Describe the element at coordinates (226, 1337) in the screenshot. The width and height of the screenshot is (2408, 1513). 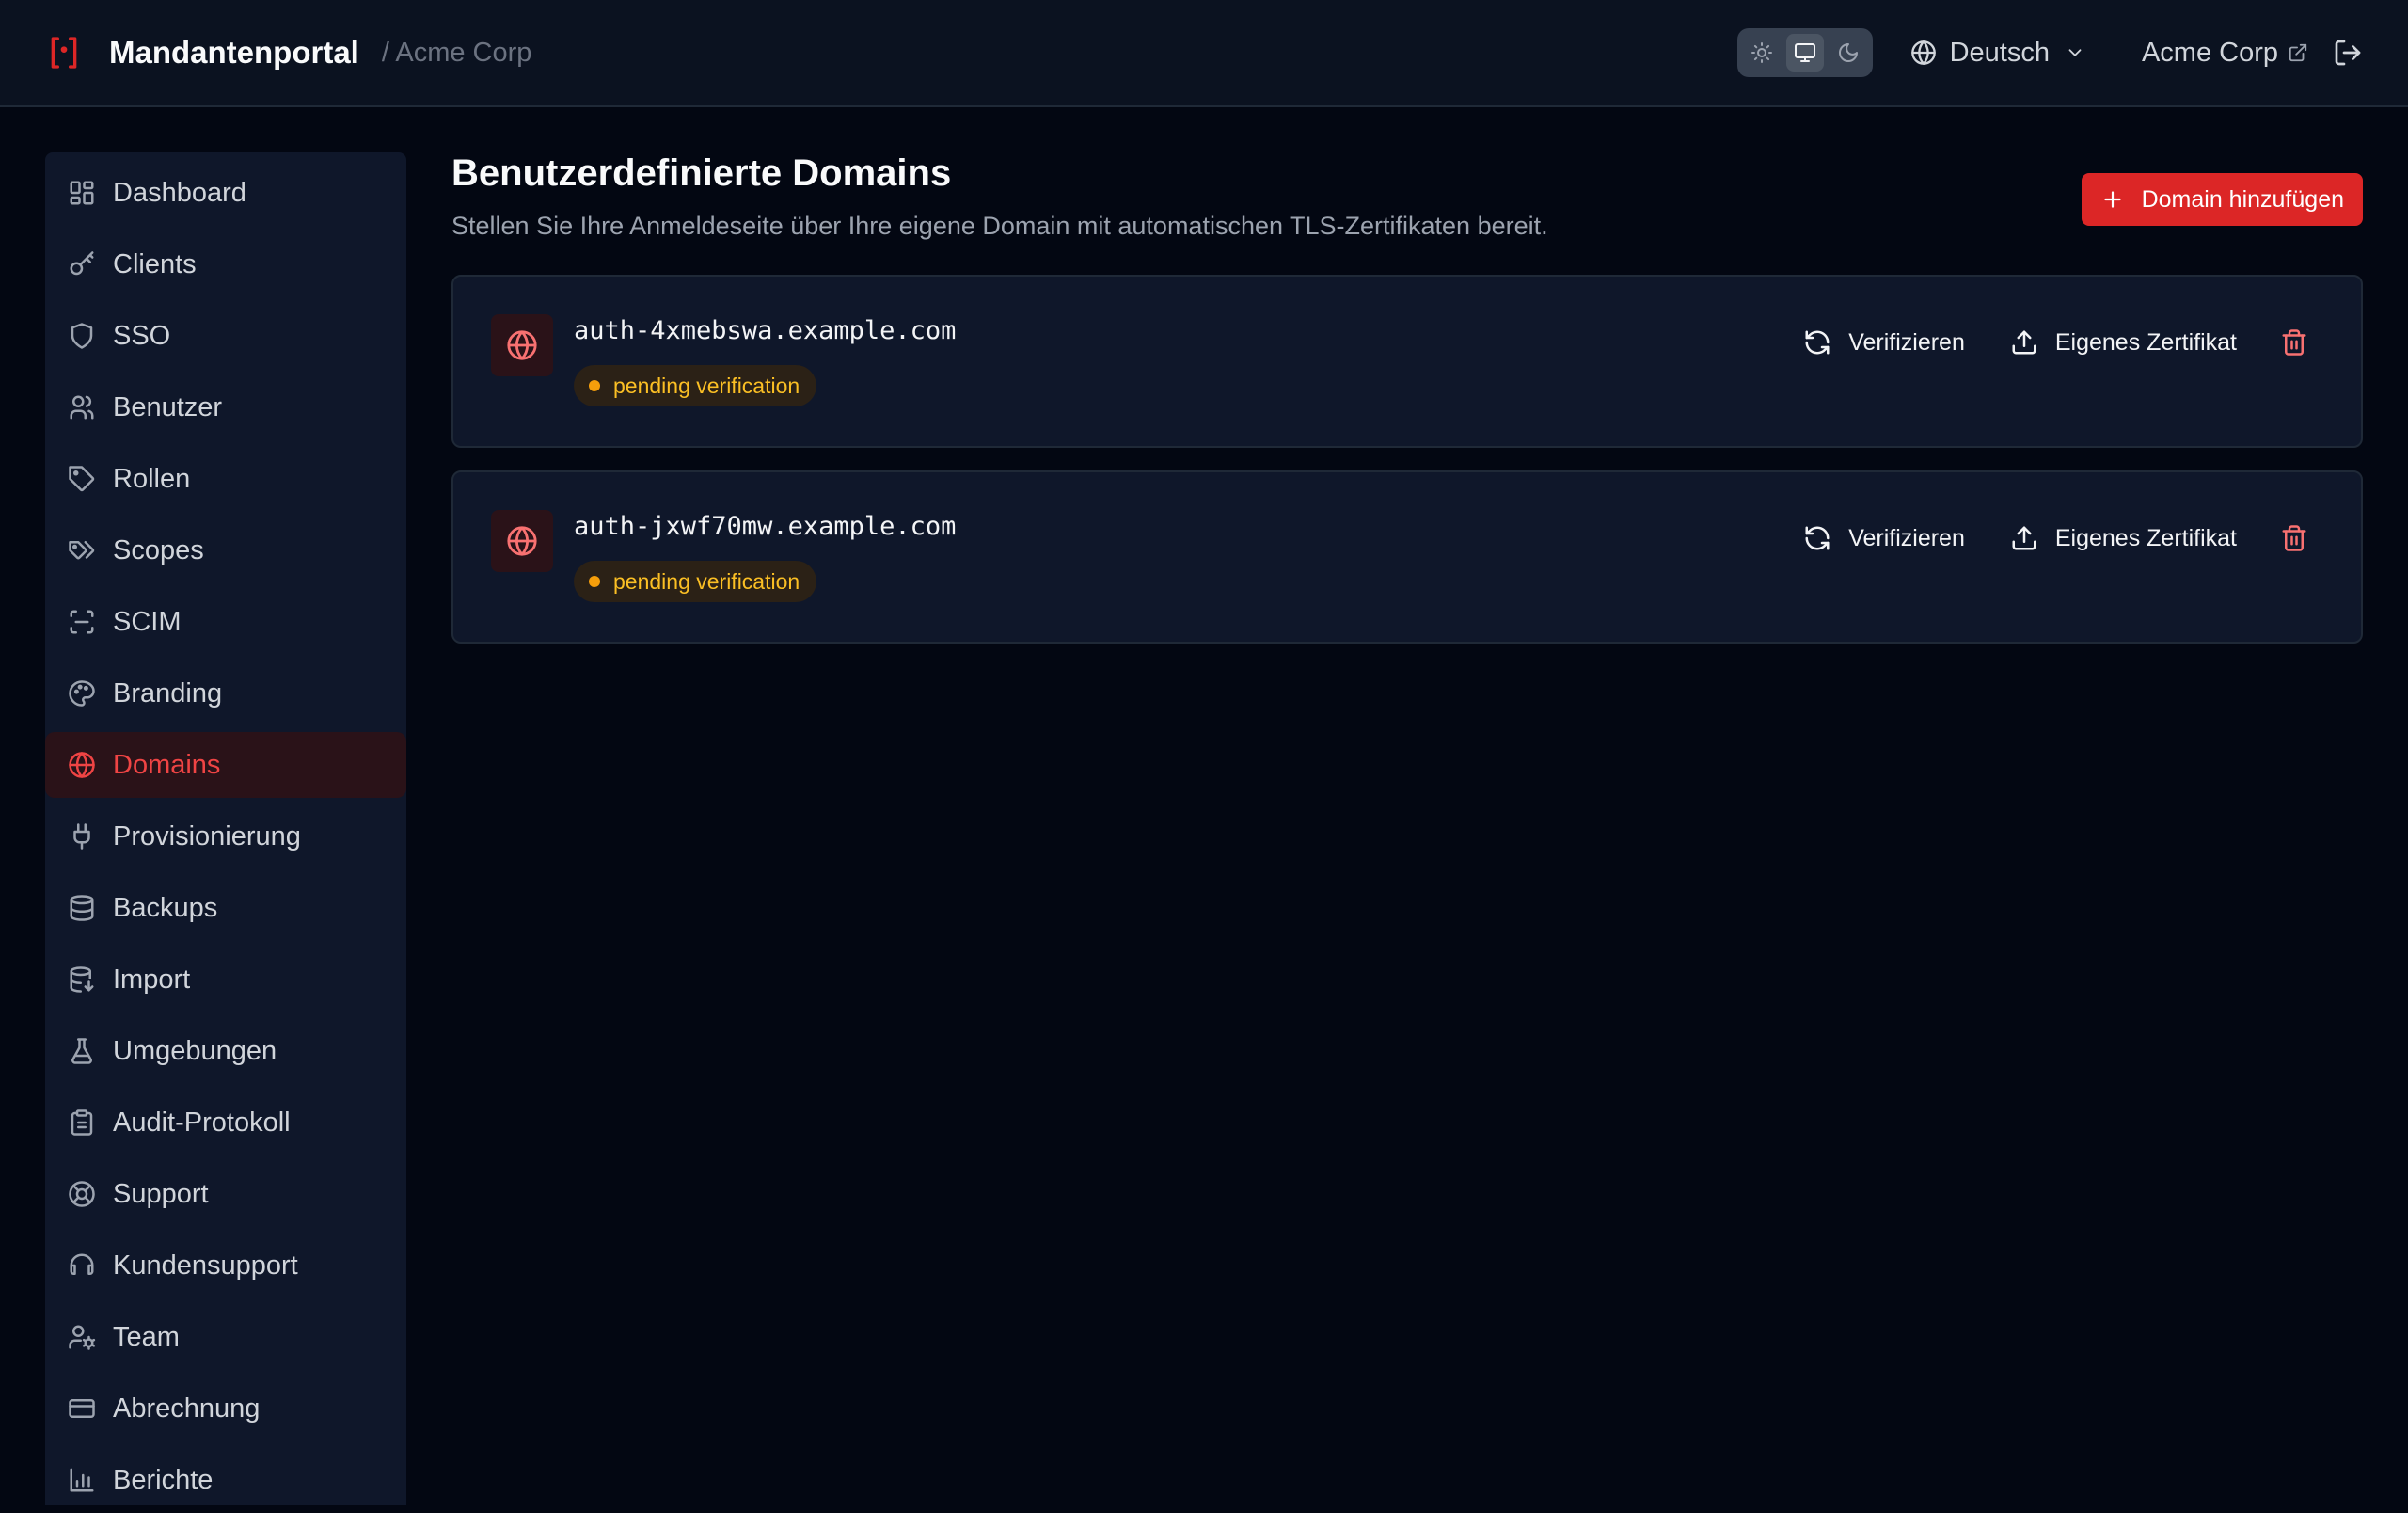
I see `sidebar-item-team: Team` at that location.